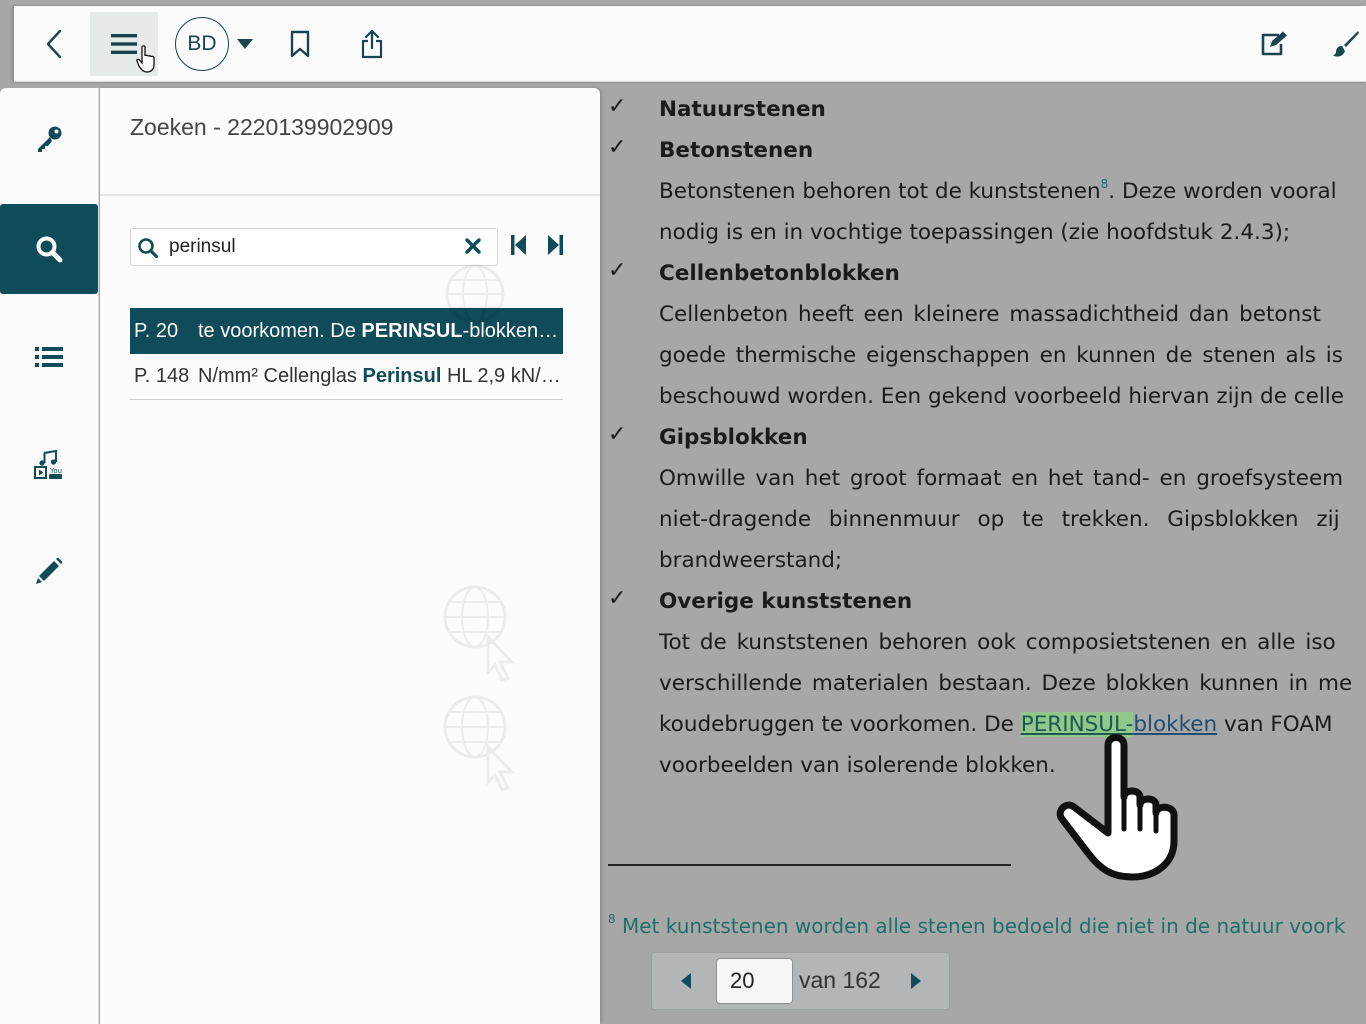  I want to click on avatar: BD, so click(202, 44).